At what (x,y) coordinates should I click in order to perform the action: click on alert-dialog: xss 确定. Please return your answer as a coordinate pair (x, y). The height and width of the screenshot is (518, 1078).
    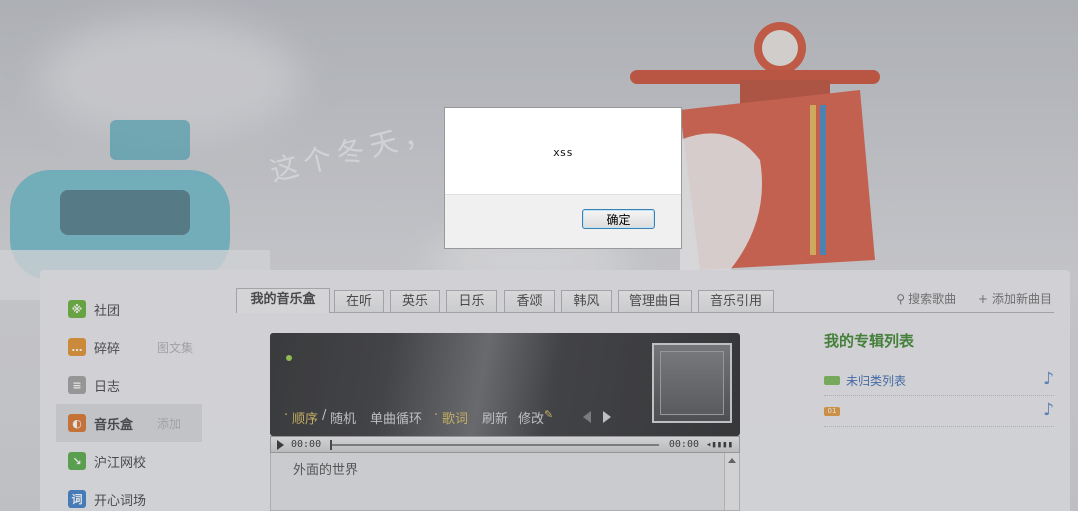
    Looking at the image, I should click on (563, 178).